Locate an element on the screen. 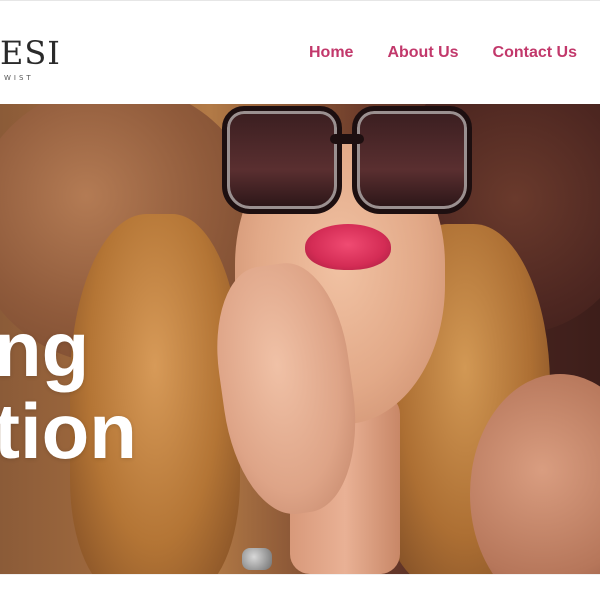 The width and height of the screenshot is (600, 589). sunglasses is located at coordinates (347, 159).